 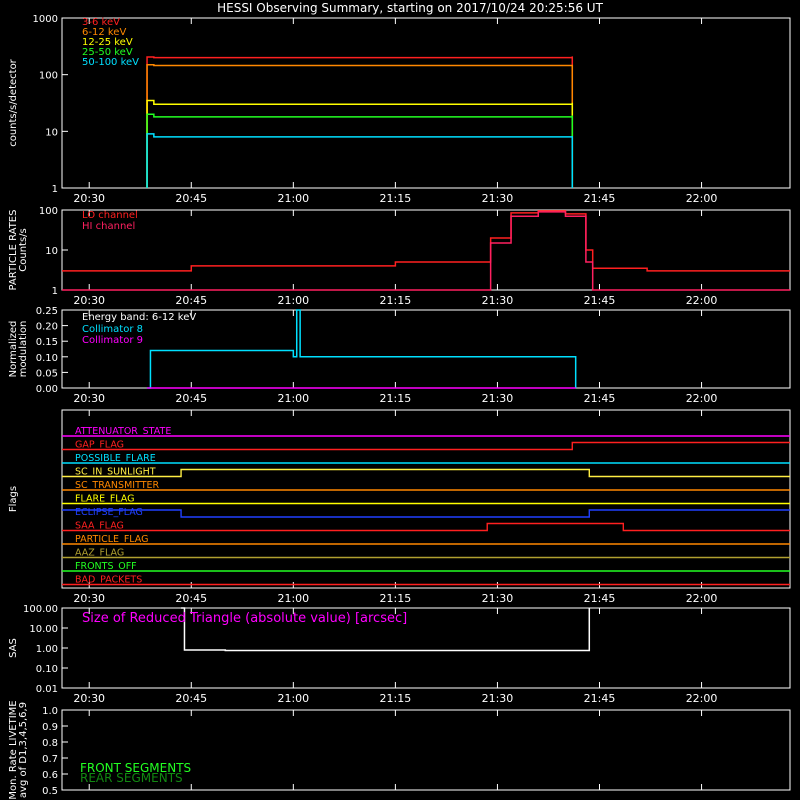 What do you see at coordinates (191, 398) in the screenshot?
I see `panel-modulation-x-tick-label: 20:45` at bounding box center [191, 398].